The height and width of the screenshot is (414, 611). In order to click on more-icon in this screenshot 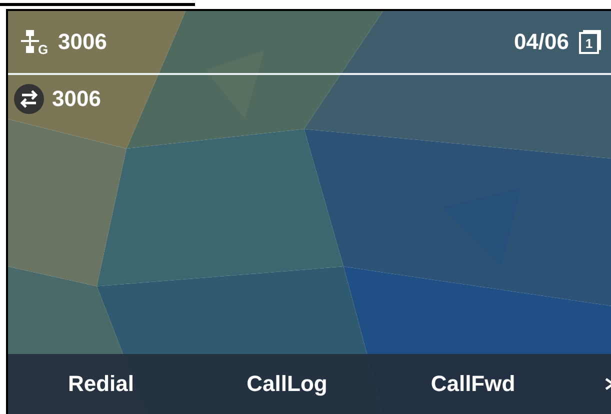, I will do `click(608, 384)`.